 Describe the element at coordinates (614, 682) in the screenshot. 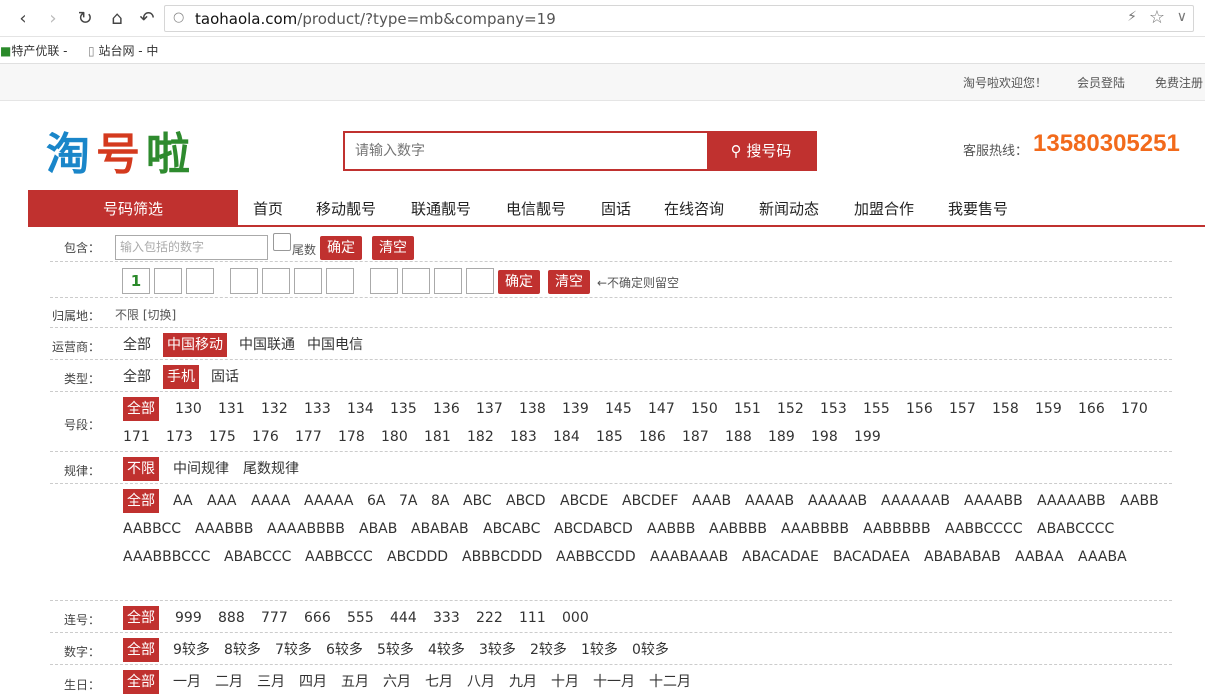

I see `filter-option-birthday: 十一月` at that location.